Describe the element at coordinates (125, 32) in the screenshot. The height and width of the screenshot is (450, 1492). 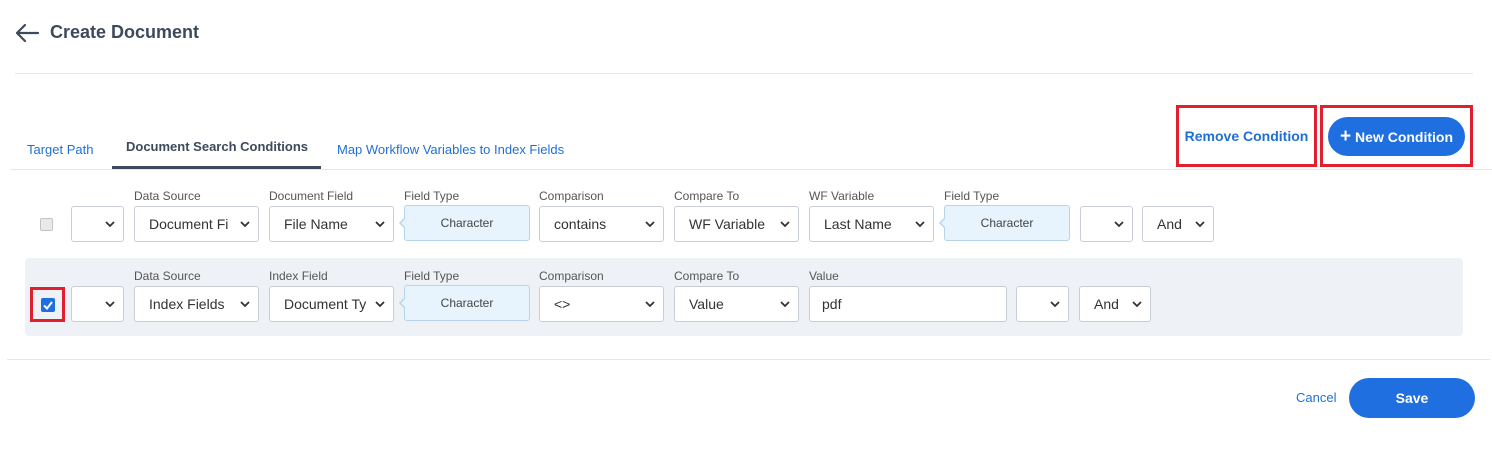
I see `page-title: Create Document` at that location.